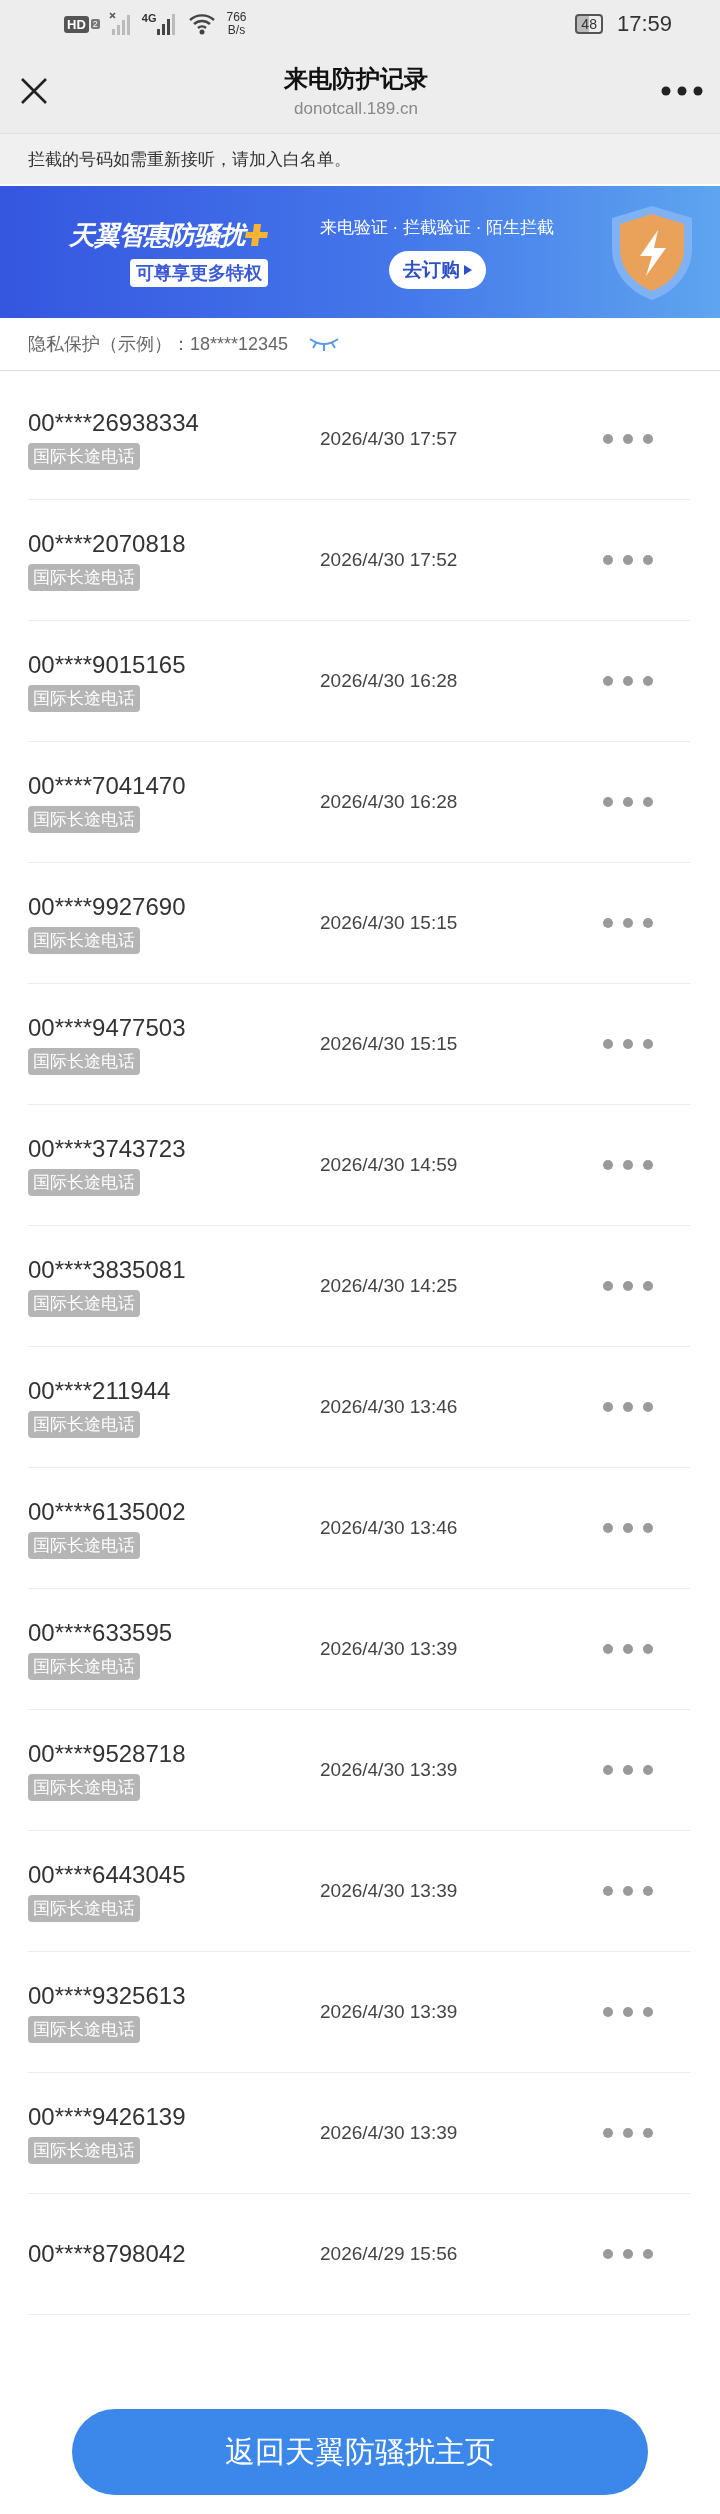 The image size is (720, 2514). Describe the element at coordinates (76, 24) in the screenshot. I see `hd-indicator: HD` at that location.